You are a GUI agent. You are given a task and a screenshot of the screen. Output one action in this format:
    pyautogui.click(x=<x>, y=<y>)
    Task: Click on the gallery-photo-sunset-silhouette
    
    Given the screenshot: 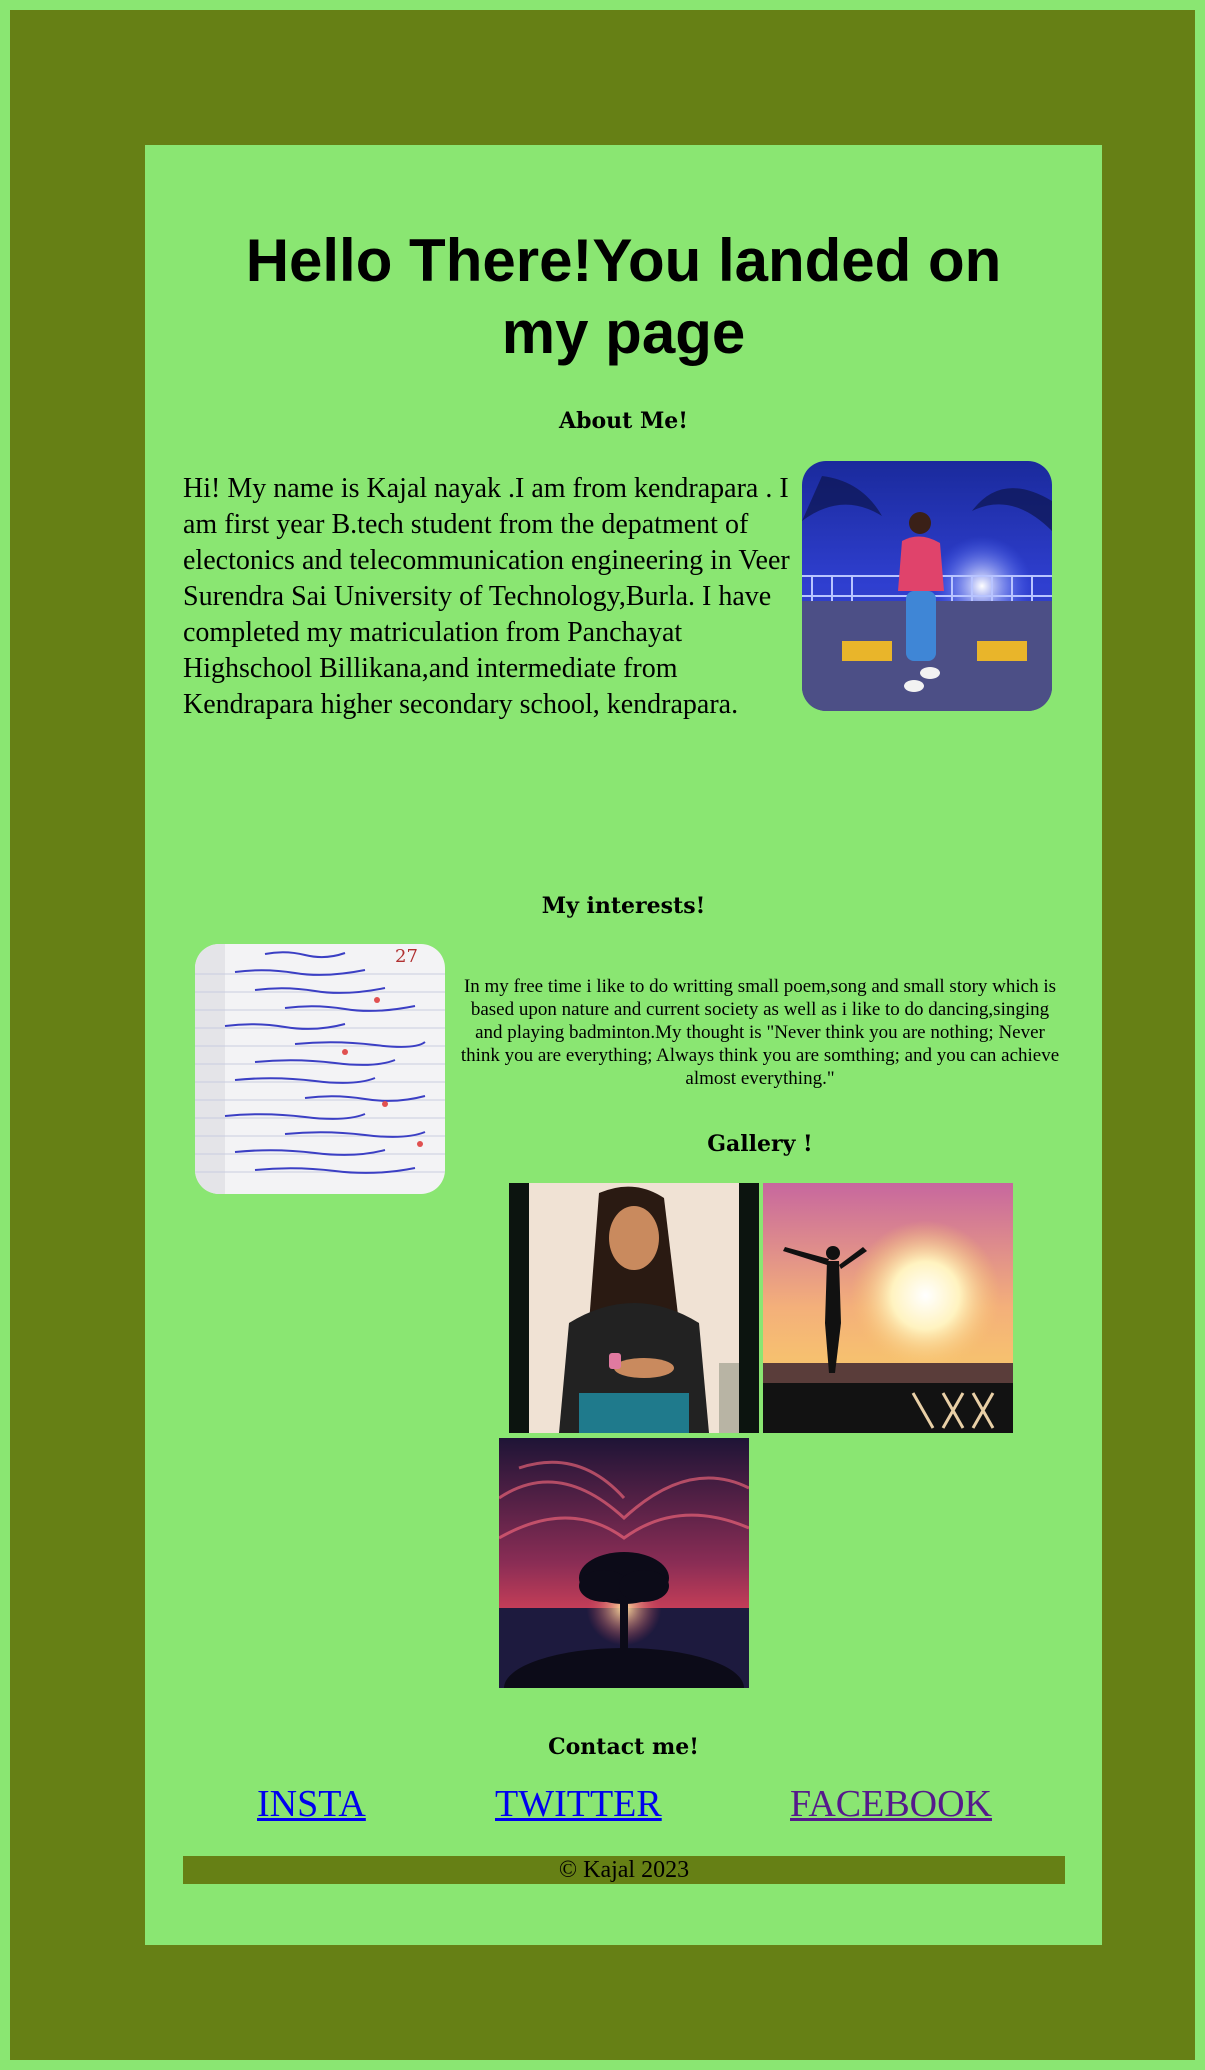 What is the action you would take?
    pyautogui.click(x=888, y=1308)
    